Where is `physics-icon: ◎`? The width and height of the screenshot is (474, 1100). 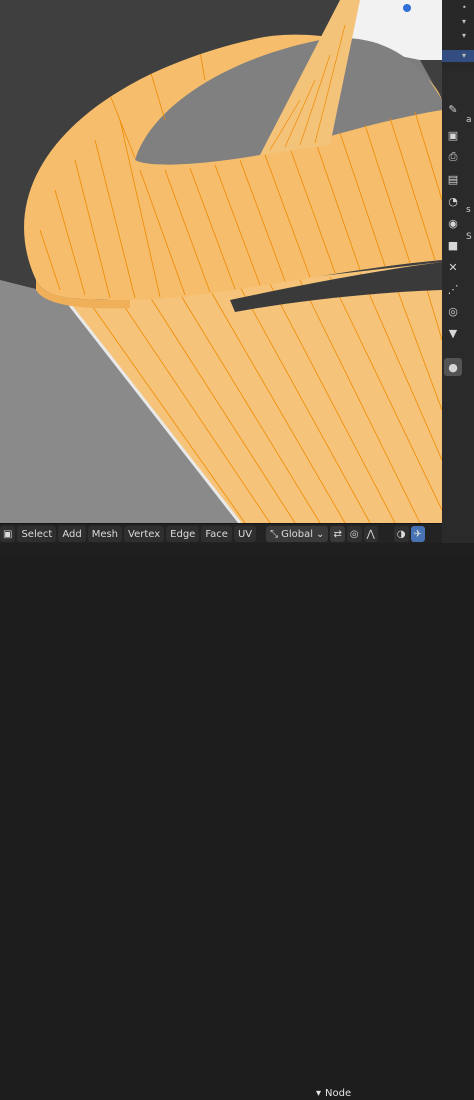
physics-icon: ◎ is located at coordinates (453, 311).